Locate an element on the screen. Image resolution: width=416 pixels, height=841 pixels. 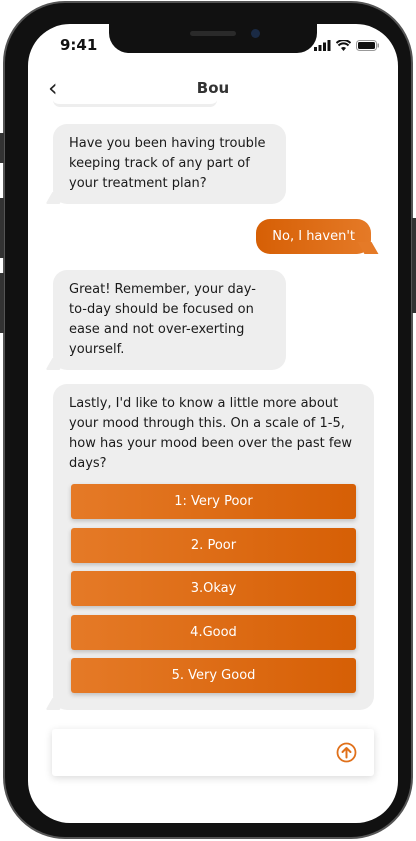
status-icons is located at coordinates (347, 45).